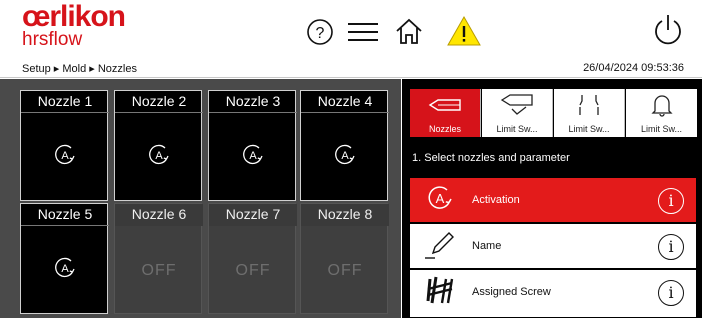  I want to click on warning-icon, so click(464, 31).